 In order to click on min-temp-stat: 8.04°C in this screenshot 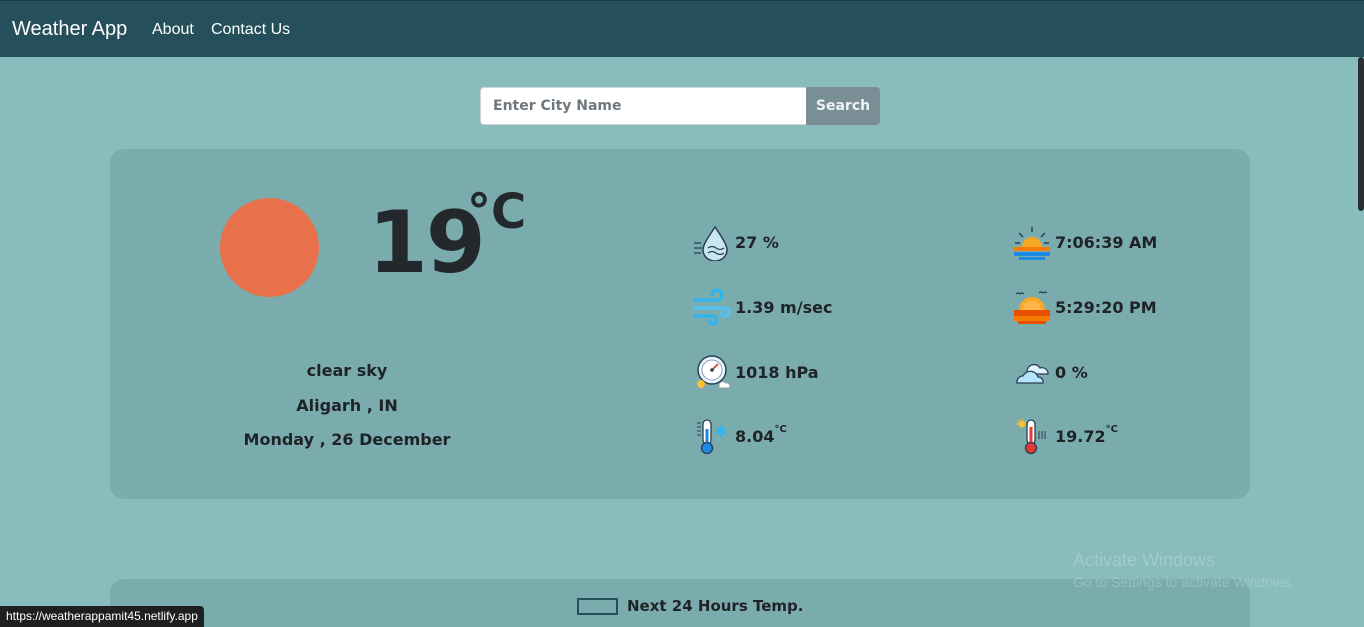, I will do `click(740, 436)`.